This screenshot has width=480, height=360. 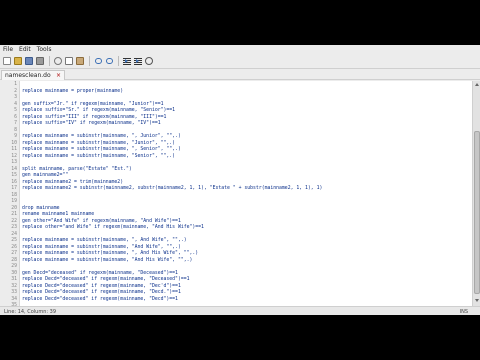 I want to click on tab-namesclean-do: namesclean.do ×, so click(x=33, y=75).